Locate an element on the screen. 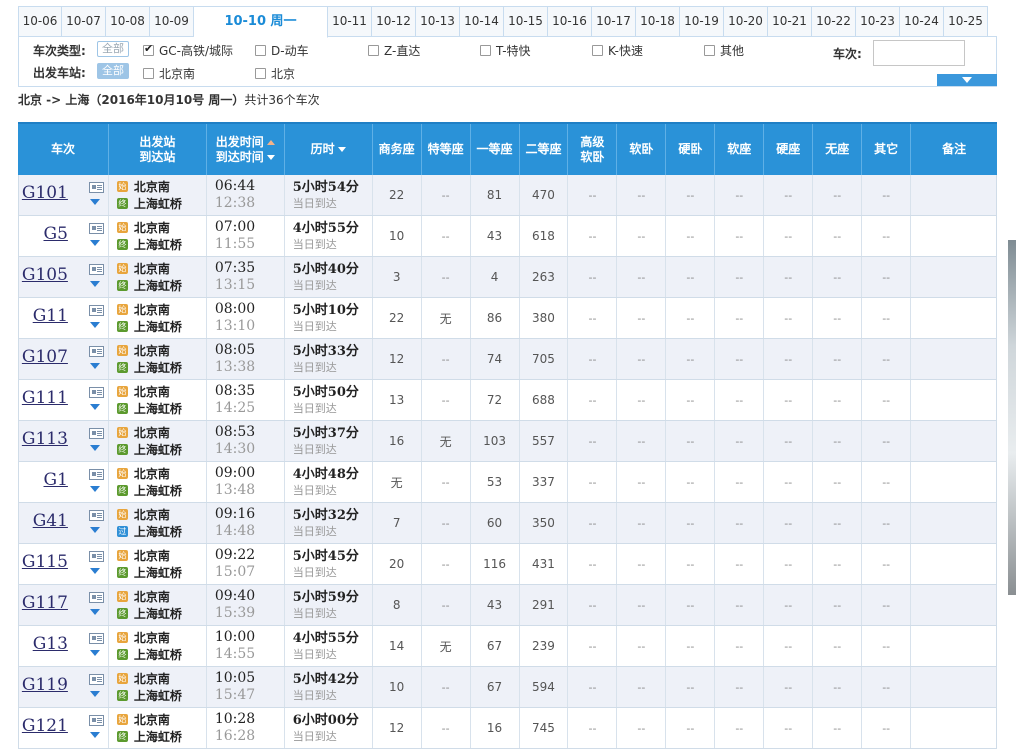 The width and height of the screenshot is (1016, 756). col-time: 出发时间到达时间 is located at coordinates (246, 149).